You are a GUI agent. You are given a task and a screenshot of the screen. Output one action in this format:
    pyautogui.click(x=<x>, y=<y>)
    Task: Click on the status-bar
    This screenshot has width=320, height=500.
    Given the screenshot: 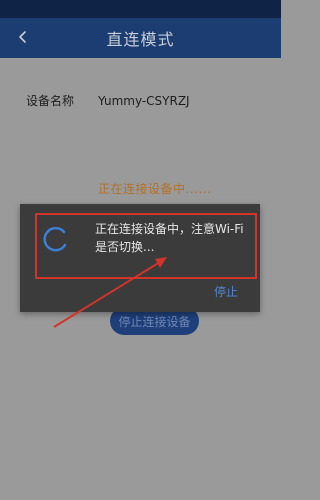 What is the action you would take?
    pyautogui.click(x=140, y=9)
    